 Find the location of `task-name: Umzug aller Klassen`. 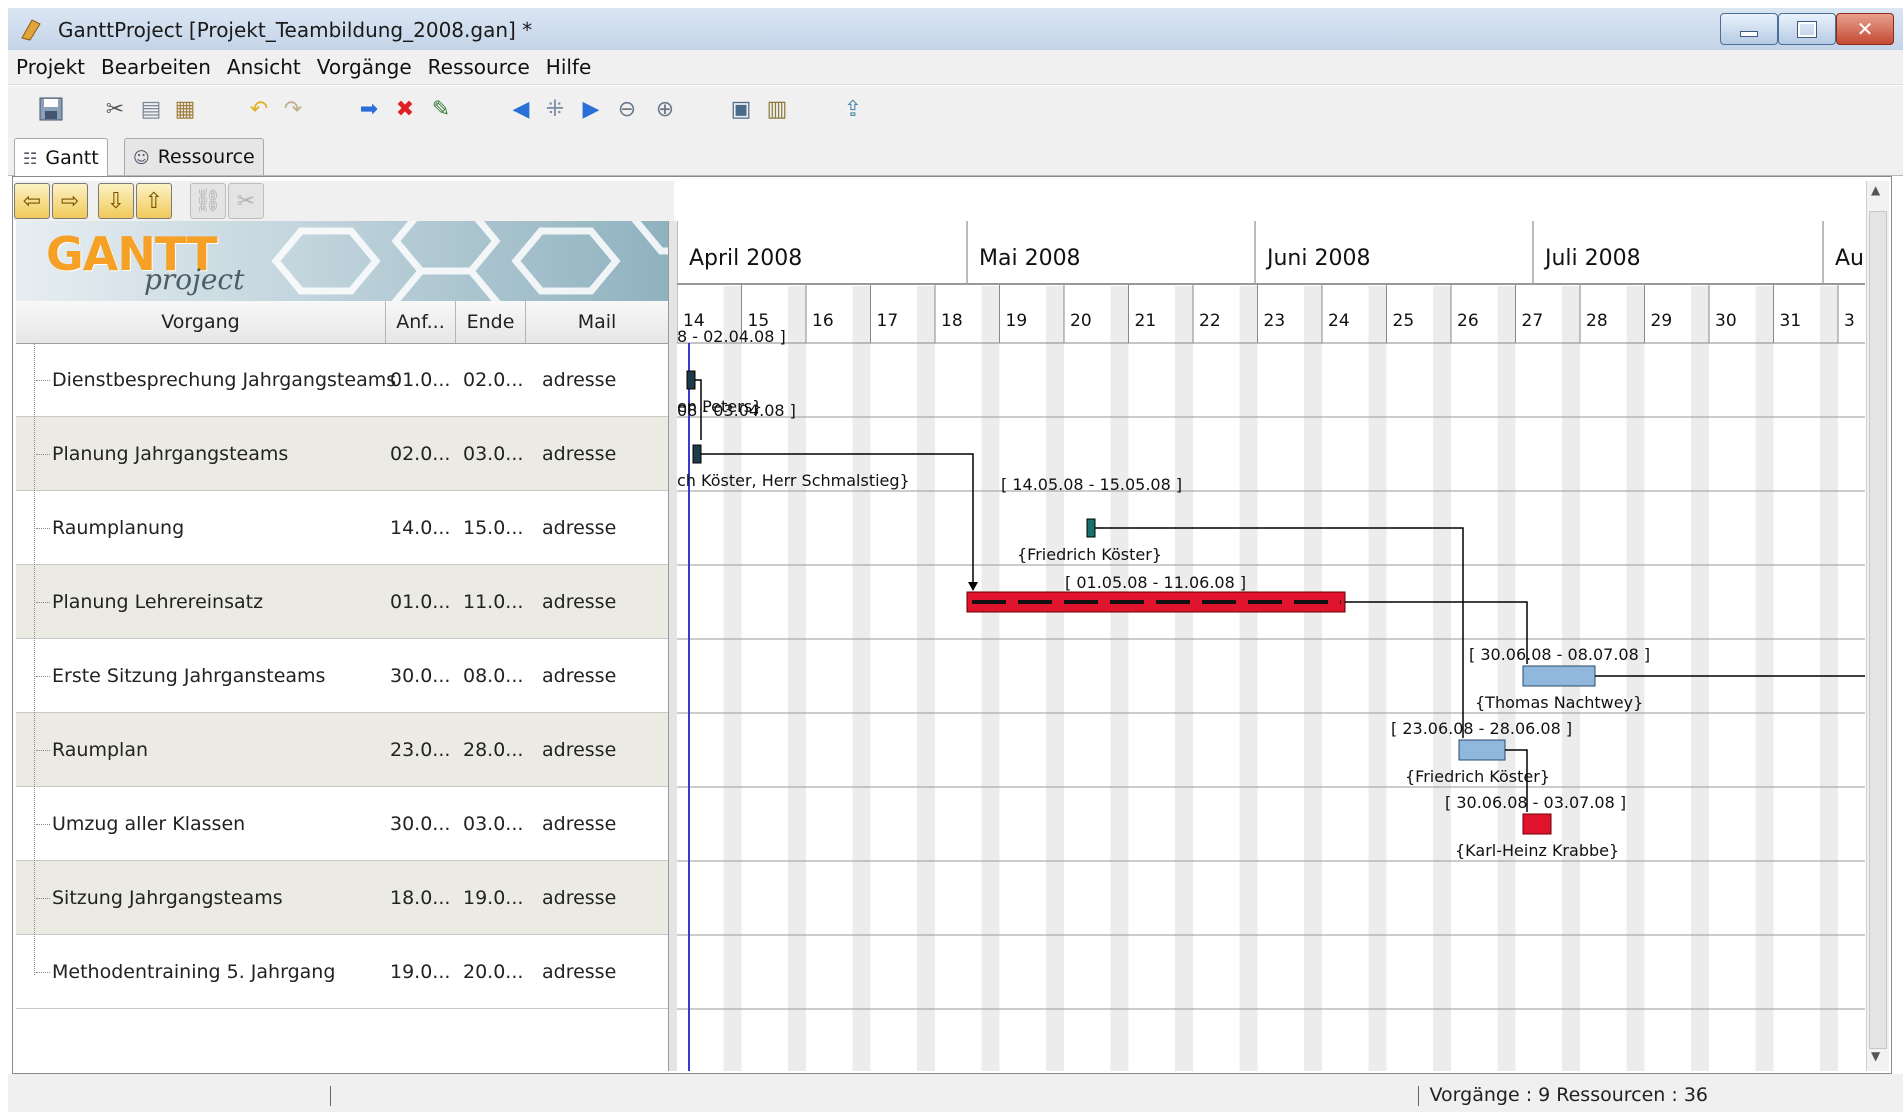

task-name: Umzug aller Klassen is located at coordinates (149, 823).